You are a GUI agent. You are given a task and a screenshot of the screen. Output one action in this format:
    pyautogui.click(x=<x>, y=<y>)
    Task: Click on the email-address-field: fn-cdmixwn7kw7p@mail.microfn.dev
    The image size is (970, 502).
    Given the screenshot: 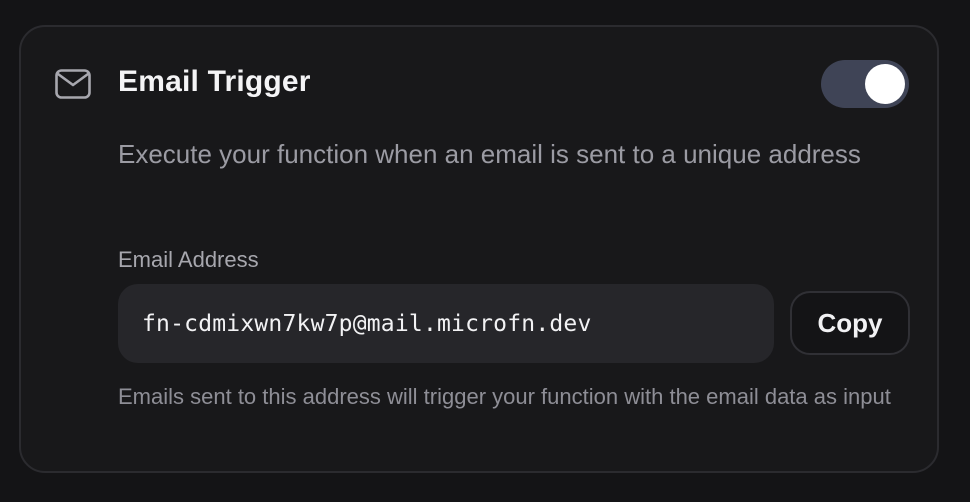 What is the action you would take?
    pyautogui.click(x=446, y=323)
    